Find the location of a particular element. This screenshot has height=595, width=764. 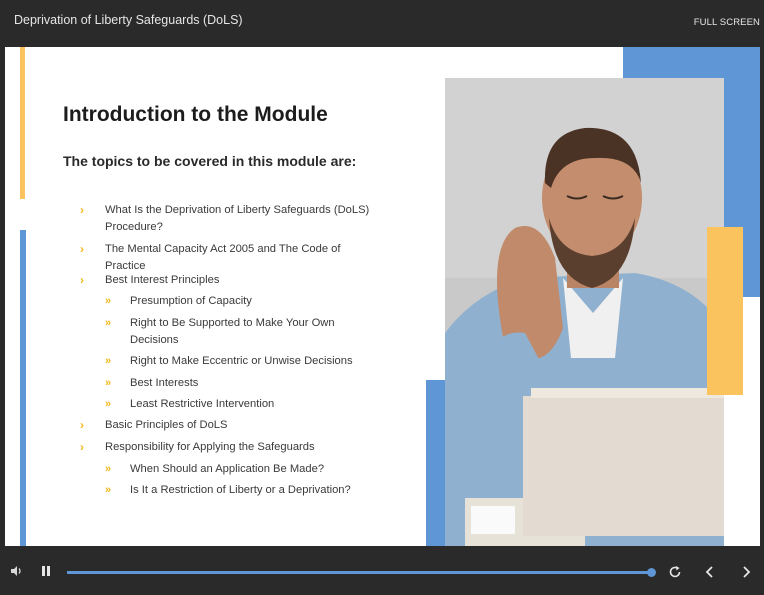

subtopic-item: » Least Restrictive Intervention is located at coordinates (190, 404).